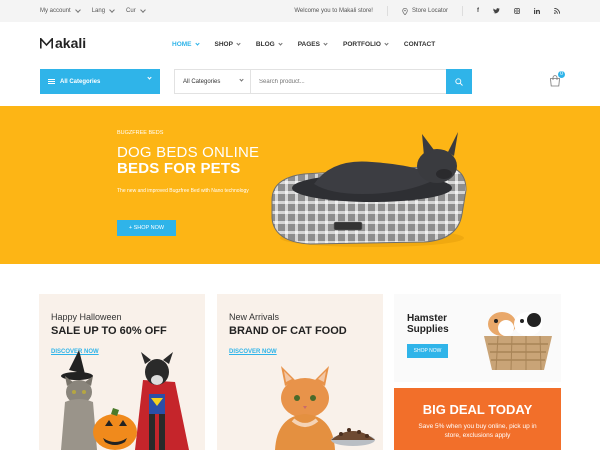 The height and width of the screenshot is (450, 600). I want to click on nav-contact: CONTACT, so click(419, 44).